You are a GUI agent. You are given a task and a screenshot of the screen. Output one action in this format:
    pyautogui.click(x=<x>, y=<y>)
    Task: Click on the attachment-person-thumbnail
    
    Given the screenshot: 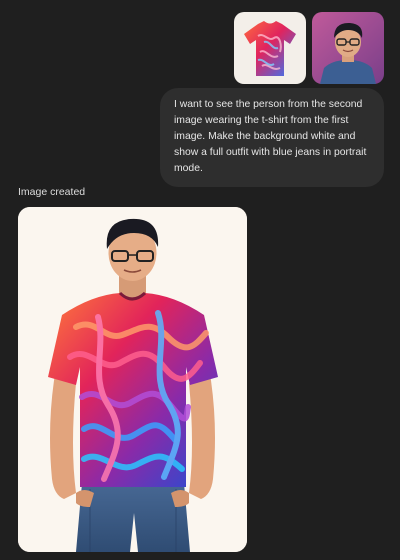 What is the action you would take?
    pyautogui.click(x=348, y=48)
    